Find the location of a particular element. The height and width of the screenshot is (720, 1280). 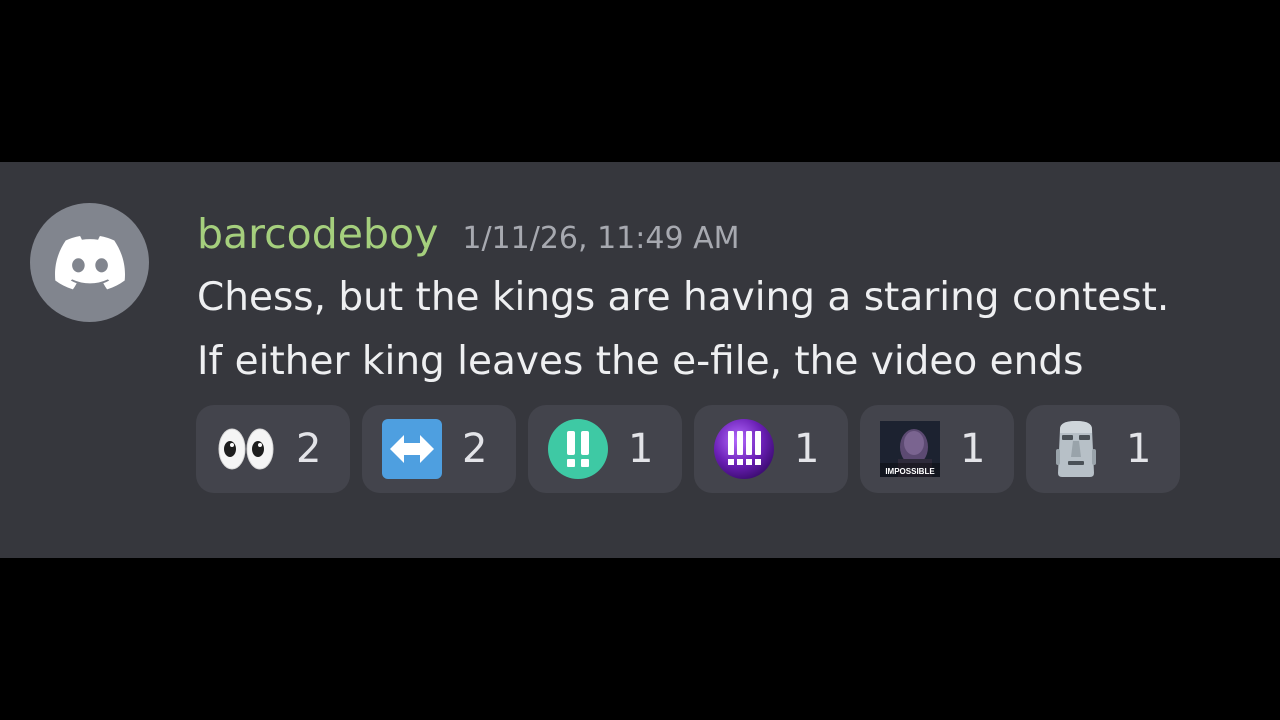

message-header: barcodeboy 1/11/26, 11:49 AM is located at coordinates (468, 234).